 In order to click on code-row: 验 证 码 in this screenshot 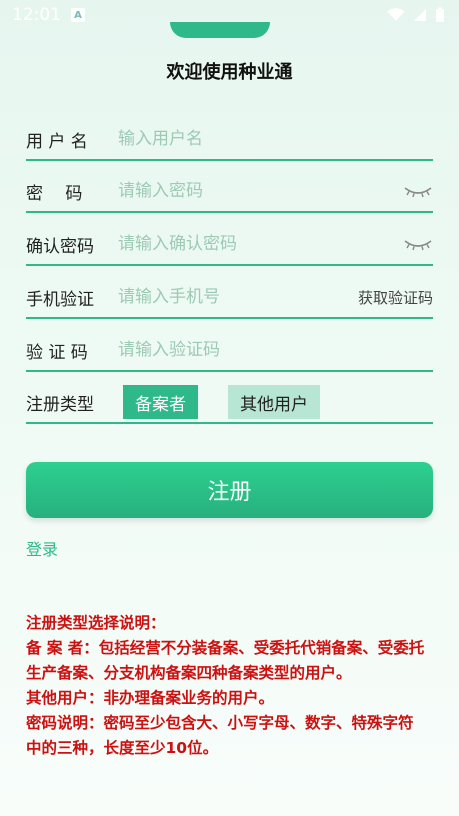, I will do `click(229, 351)`.